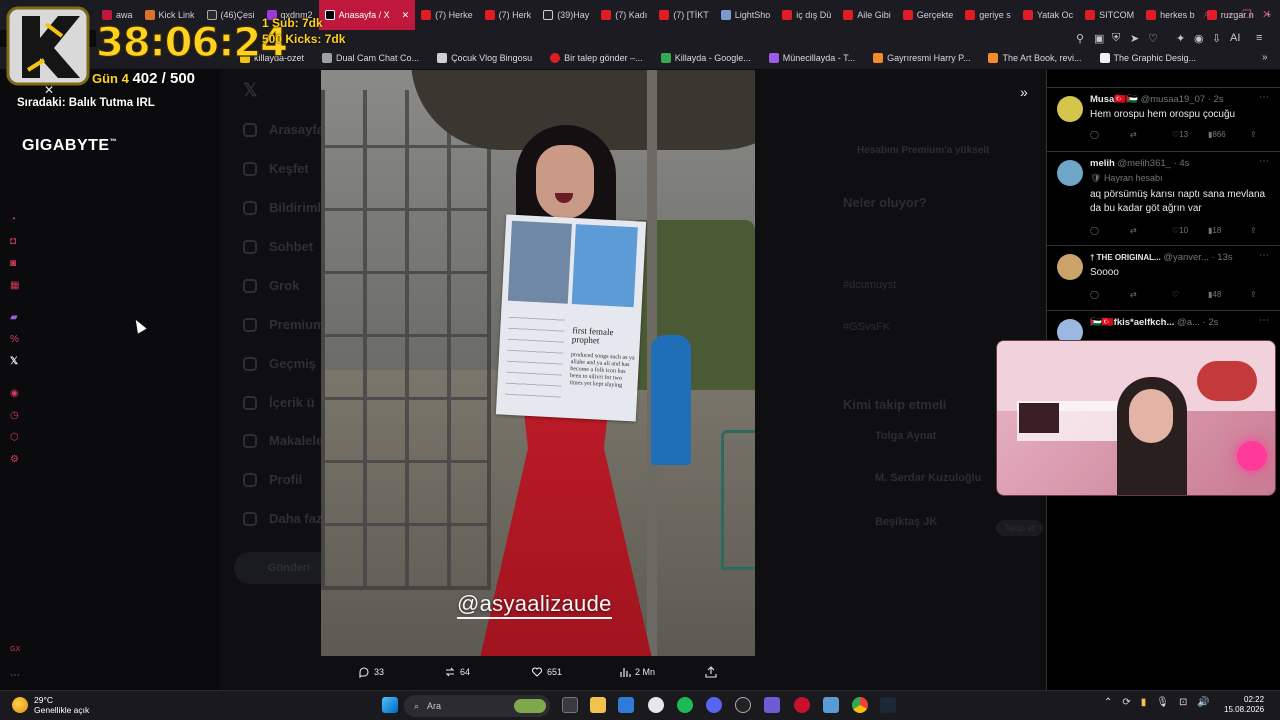  What do you see at coordinates (624, 15) in the screenshot?
I see `browser-tab: (7) Kadı` at bounding box center [624, 15].